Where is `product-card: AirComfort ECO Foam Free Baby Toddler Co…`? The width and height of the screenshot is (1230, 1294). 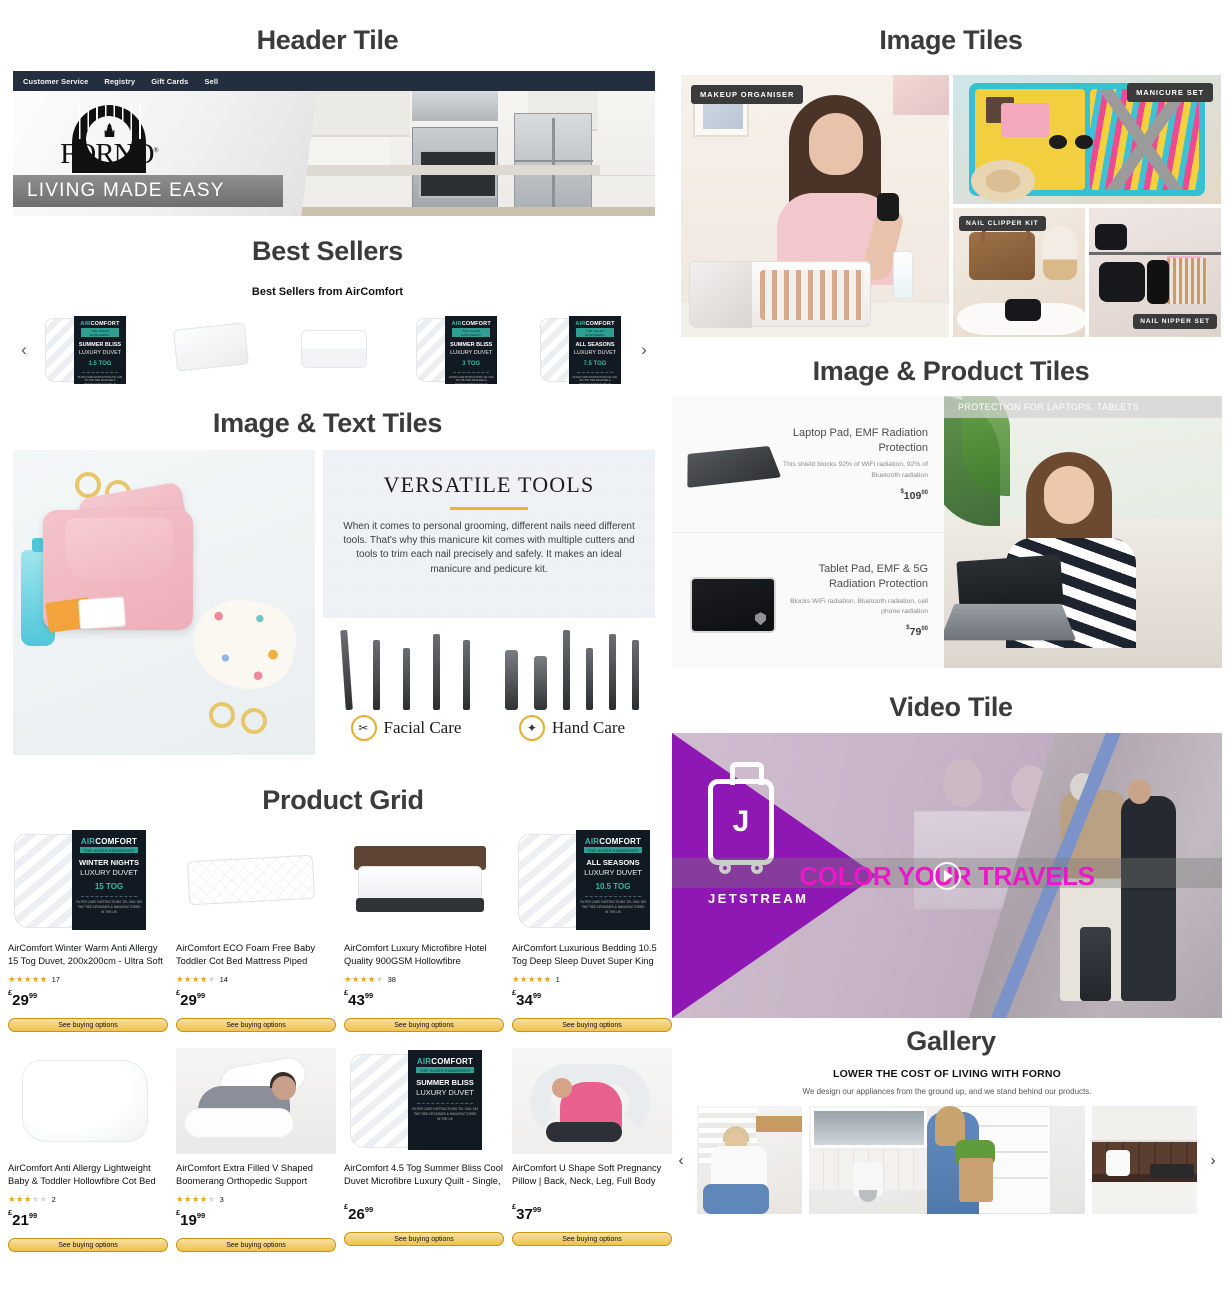
product-card: AirComfort ECO Foam Free Baby Toddler Co… is located at coordinates (260, 938).